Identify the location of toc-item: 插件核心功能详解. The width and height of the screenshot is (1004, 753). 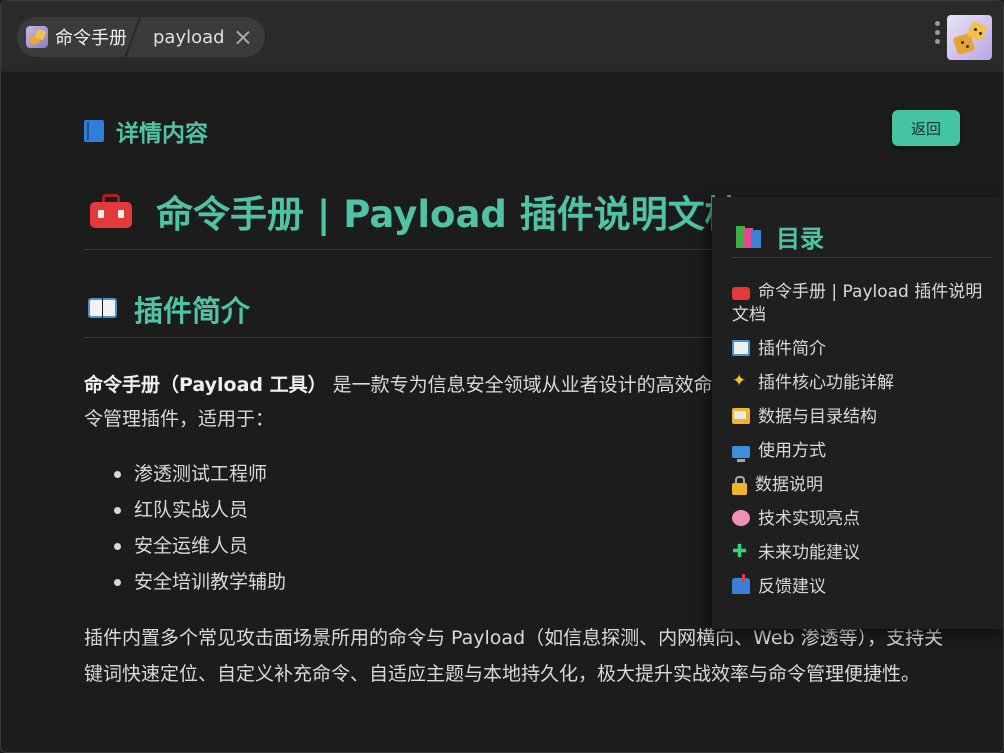
(863, 383).